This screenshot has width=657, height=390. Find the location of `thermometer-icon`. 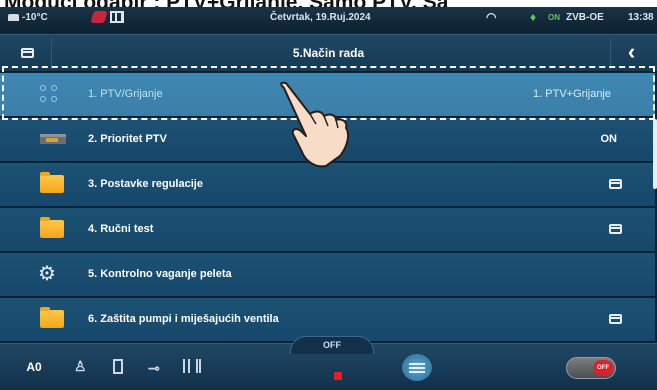

thermometer-icon is located at coordinates (13, 17).